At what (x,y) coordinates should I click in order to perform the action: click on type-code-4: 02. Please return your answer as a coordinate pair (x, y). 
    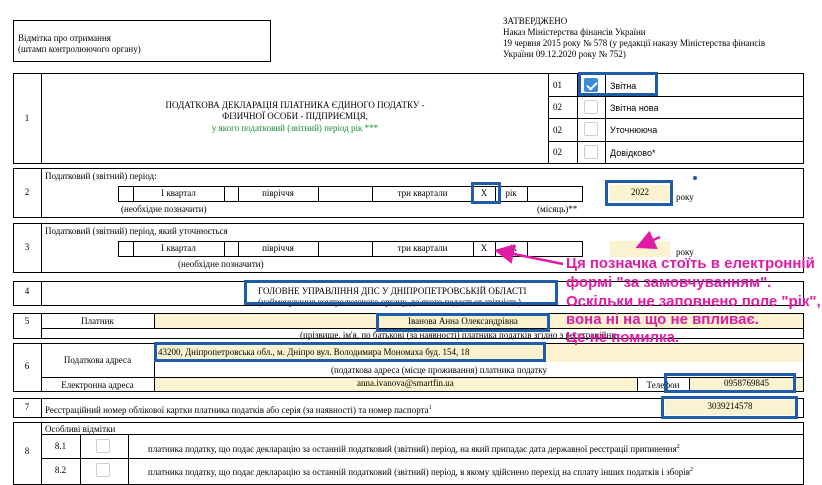
    Looking at the image, I should click on (557, 152).